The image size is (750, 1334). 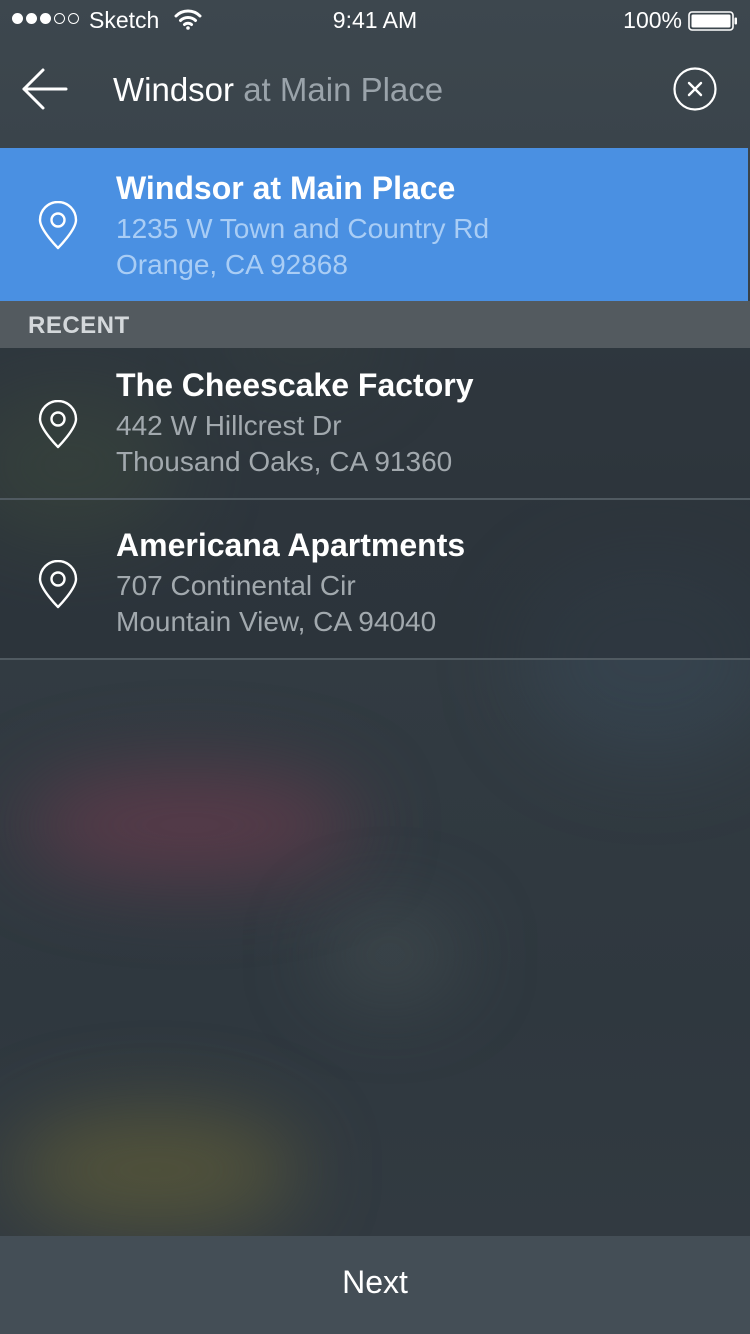 I want to click on location-title: The Cheescake Factory, so click(x=295, y=385).